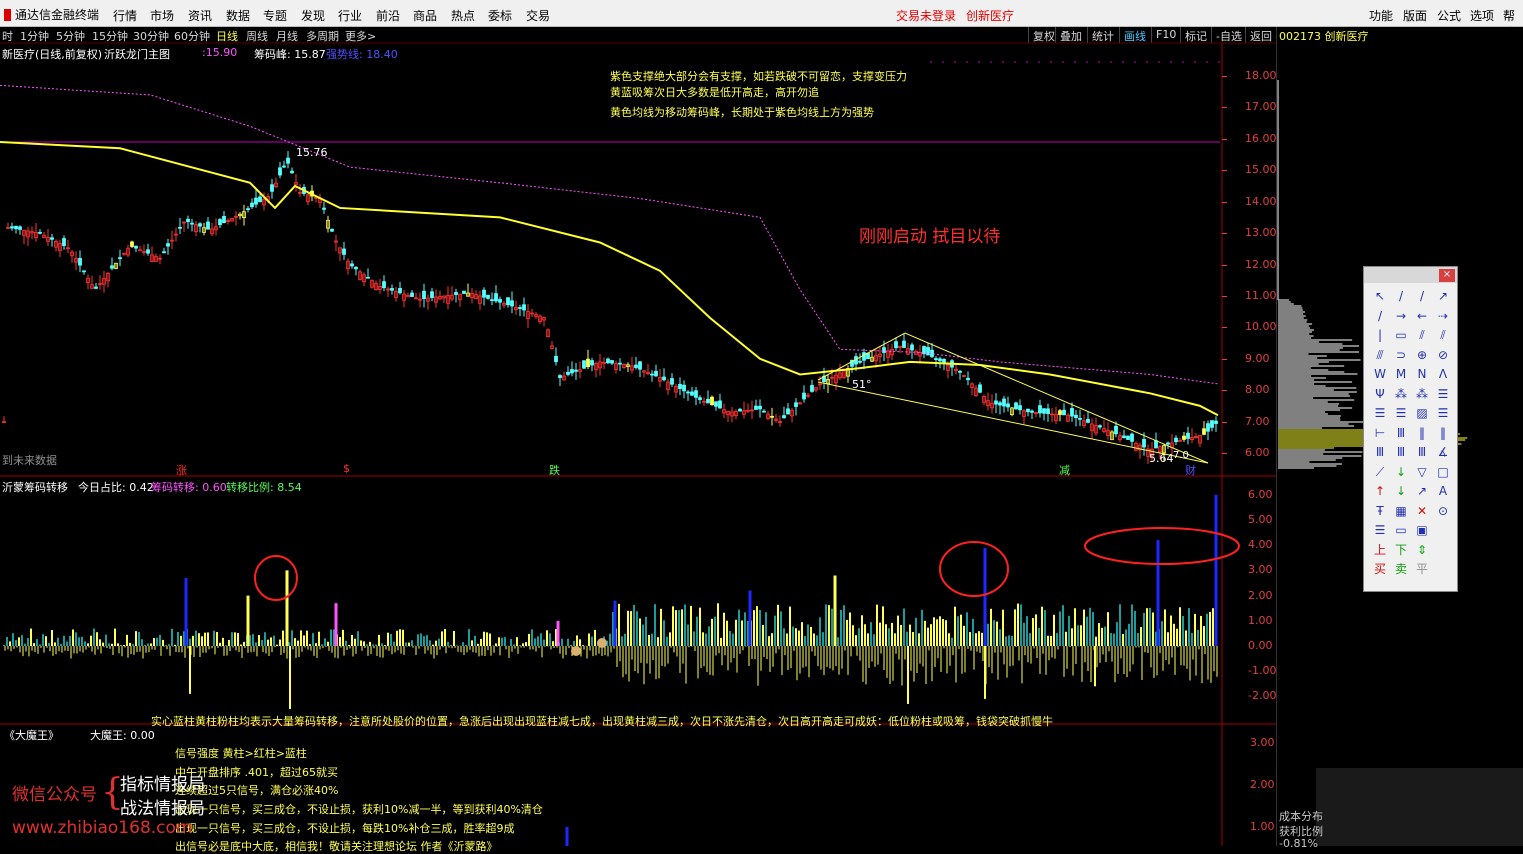  Describe the element at coordinates (1422, 550) in the screenshot. I see `drawing-tool-icon: ⇕` at that location.